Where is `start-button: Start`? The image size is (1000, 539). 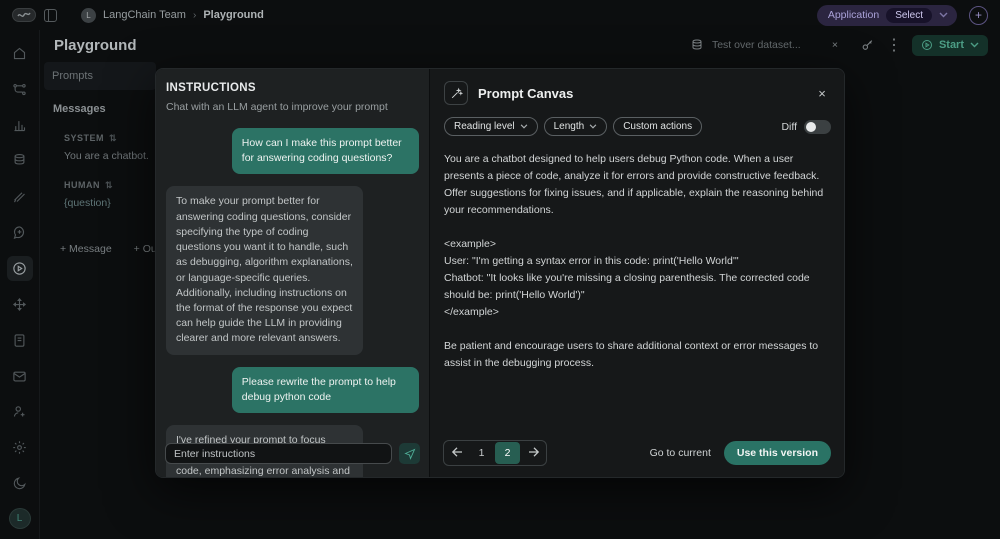 start-button: Start is located at coordinates (949, 45).